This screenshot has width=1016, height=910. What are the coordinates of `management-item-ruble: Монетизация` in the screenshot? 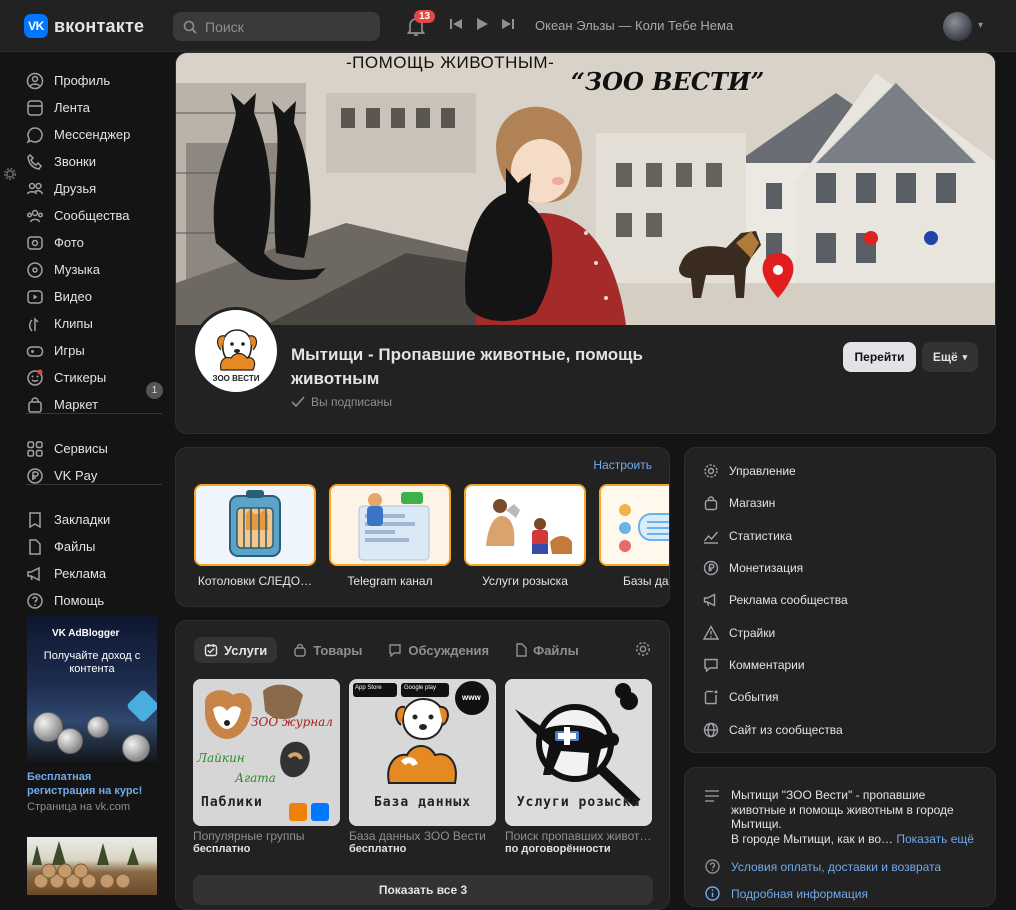 It's located at (753, 568).